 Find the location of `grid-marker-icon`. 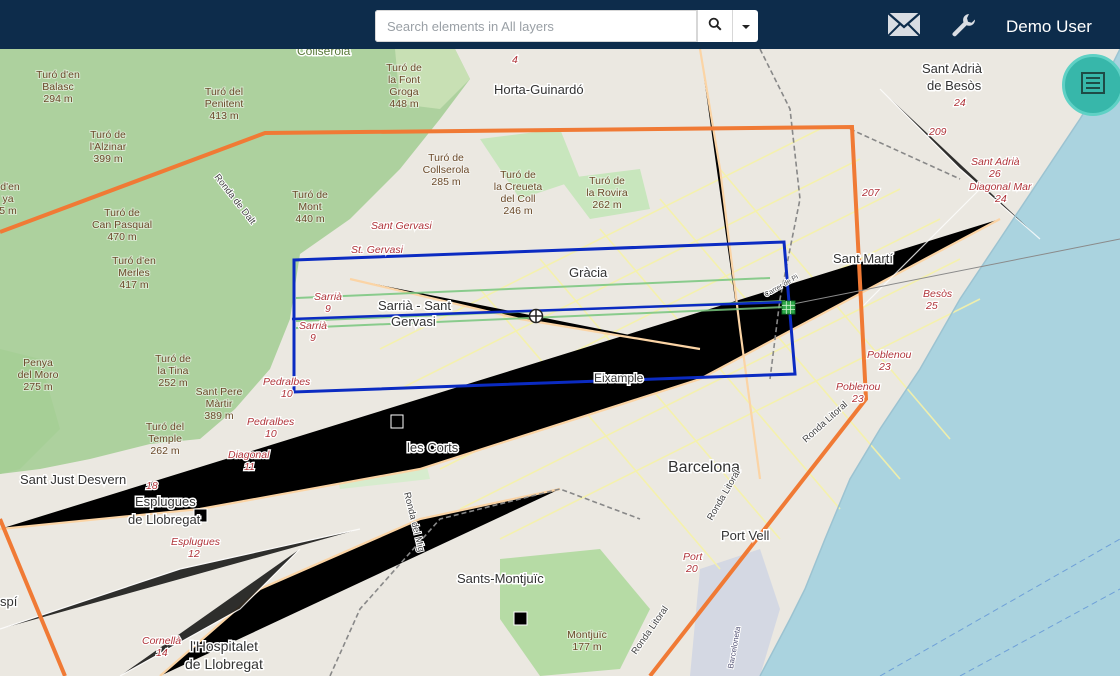

grid-marker-icon is located at coordinates (788, 307).